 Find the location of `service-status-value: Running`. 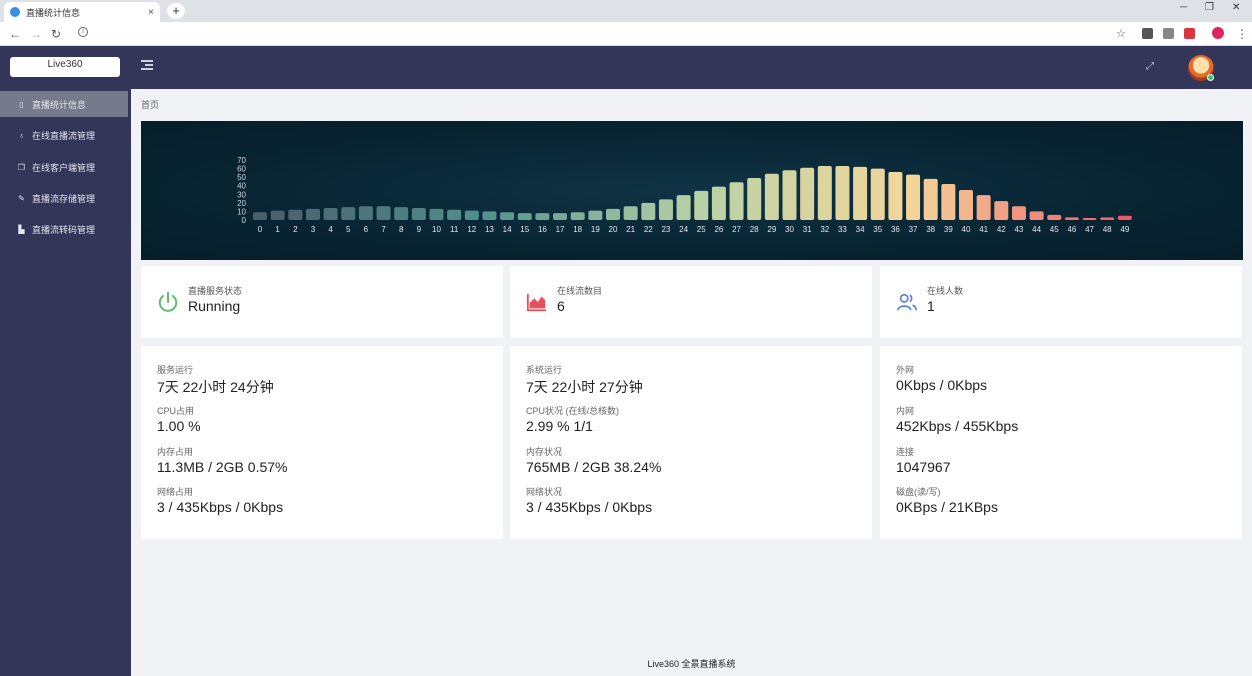

service-status-value: Running is located at coordinates (214, 306).